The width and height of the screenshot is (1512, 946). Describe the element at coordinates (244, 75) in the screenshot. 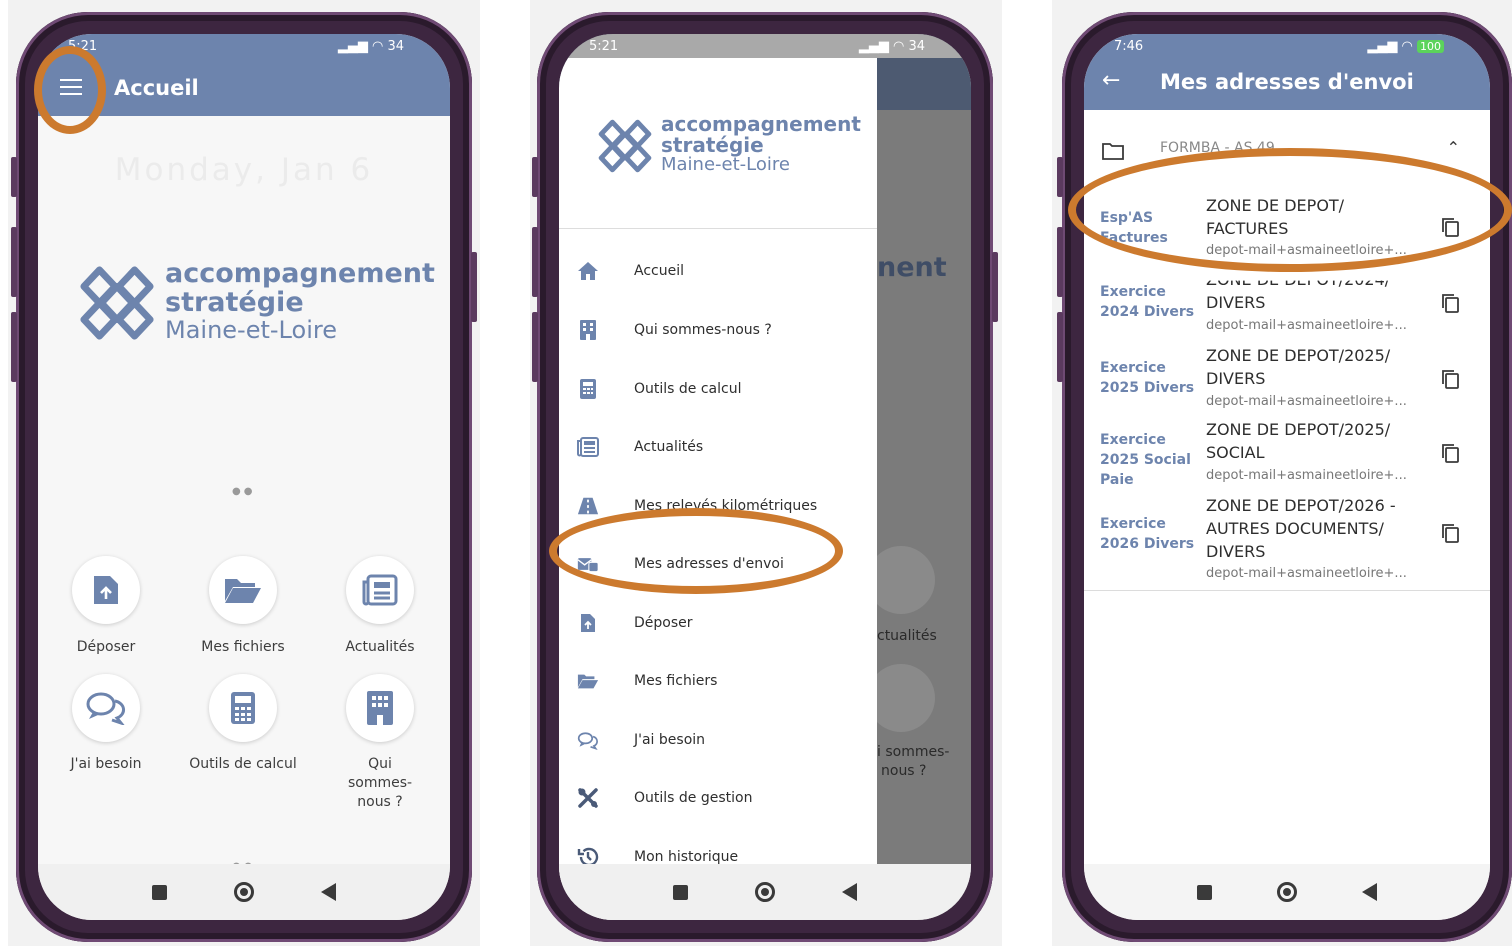

I see `app-bar: 5:21 ▂▄▆ ◠ 34 Accueil` at that location.